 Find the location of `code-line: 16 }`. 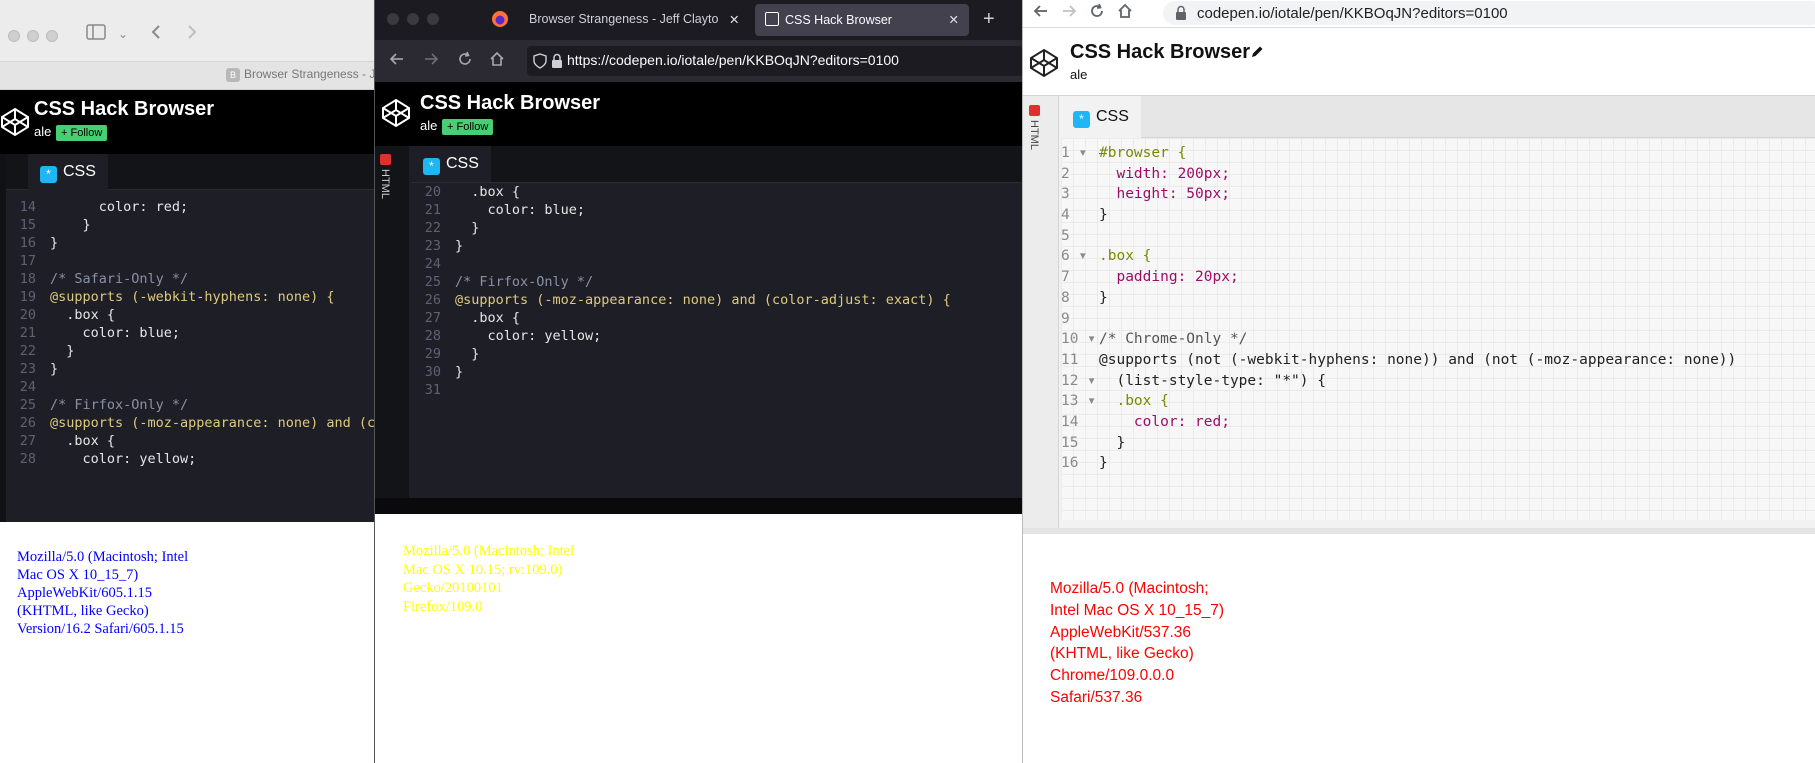

code-line: 16 } is located at coordinates (1438, 463).